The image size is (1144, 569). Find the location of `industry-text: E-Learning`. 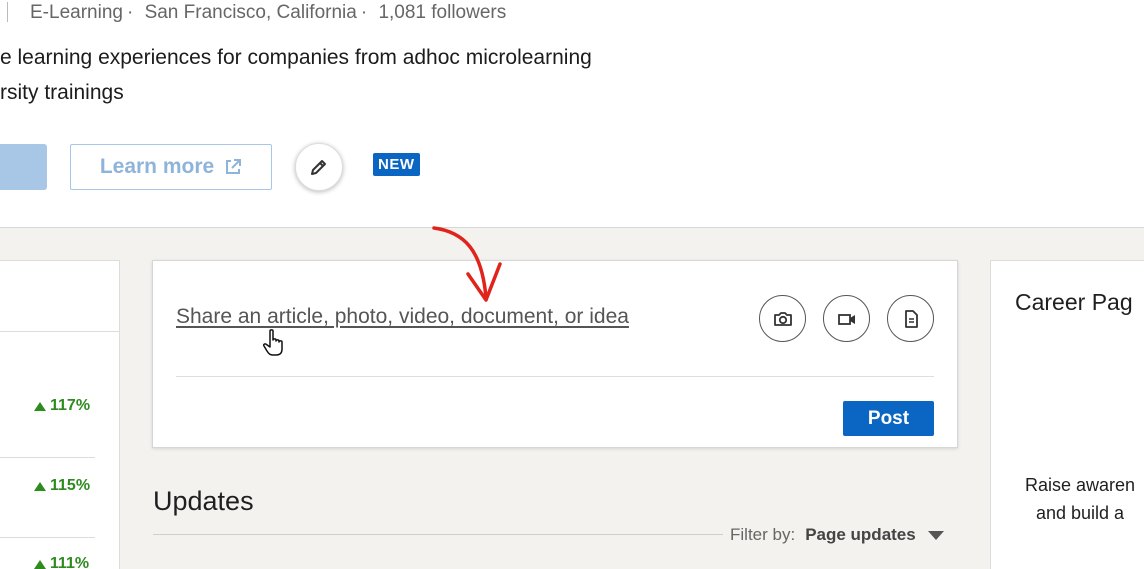

industry-text: E-Learning is located at coordinates (76, 12).